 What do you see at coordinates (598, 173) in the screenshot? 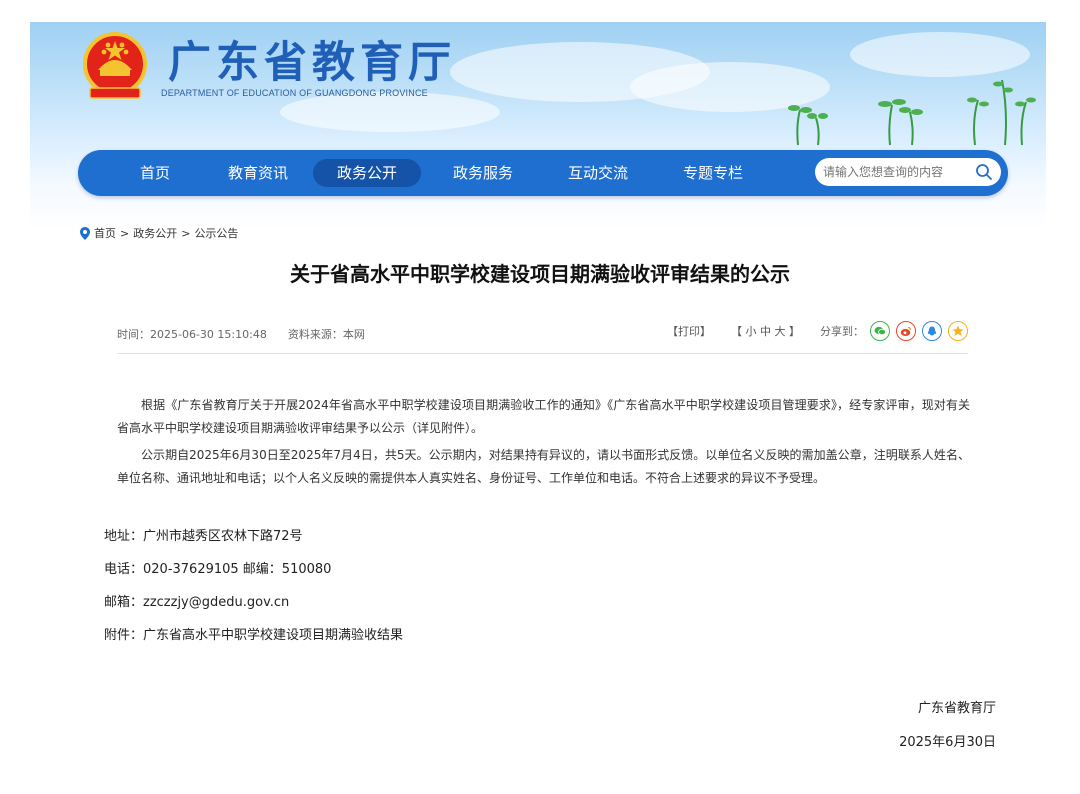
I see `nav-interaction: 互动交流` at bounding box center [598, 173].